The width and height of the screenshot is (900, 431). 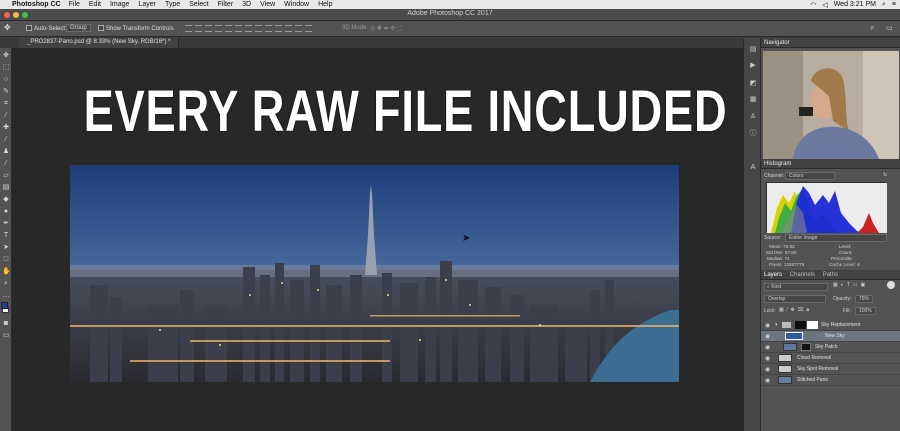 What do you see at coordinates (6, 224) in the screenshot?
I see `pen-tool-icon: ✒` at bounding box center [6, 224].